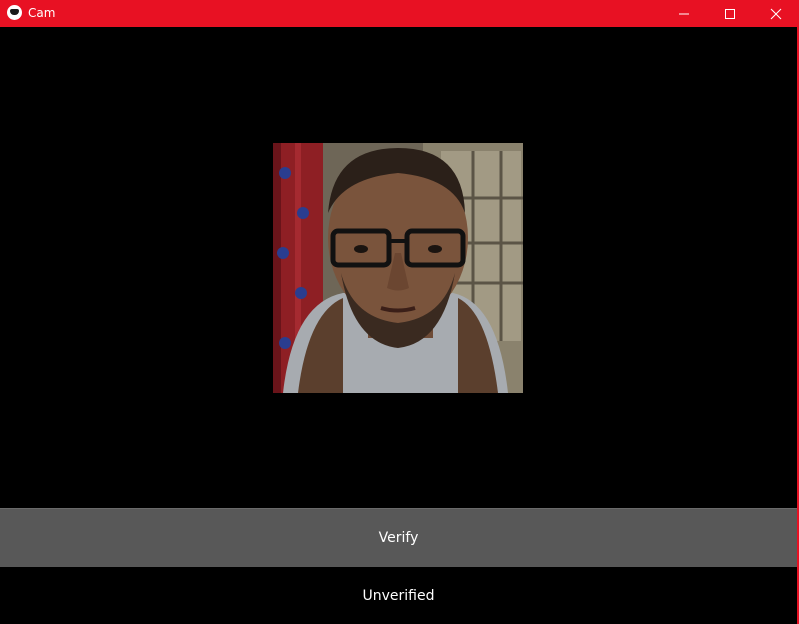 The image size is (799, 624). I want to click on close-button, so click(776, 13).